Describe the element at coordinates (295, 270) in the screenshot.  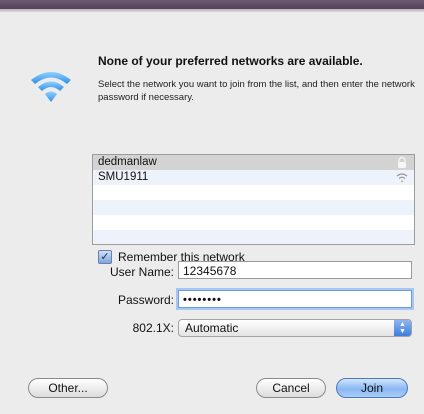
I see `username-field: 12345678` at that location.